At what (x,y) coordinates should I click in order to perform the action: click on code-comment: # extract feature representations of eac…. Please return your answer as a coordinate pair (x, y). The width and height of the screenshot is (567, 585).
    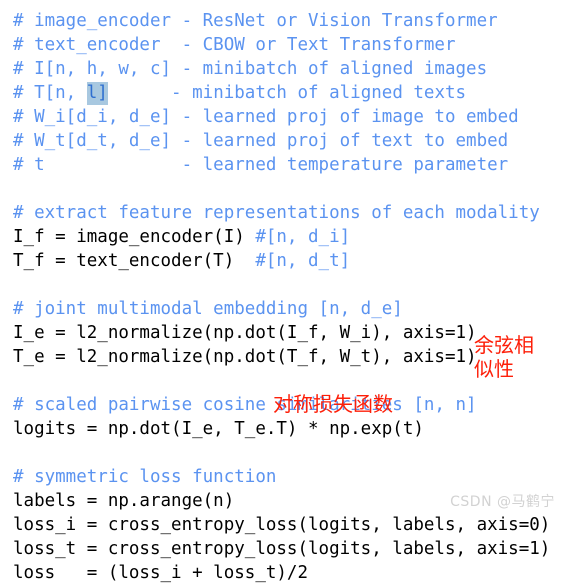
    Looking at the image, I should click on (276, 213).